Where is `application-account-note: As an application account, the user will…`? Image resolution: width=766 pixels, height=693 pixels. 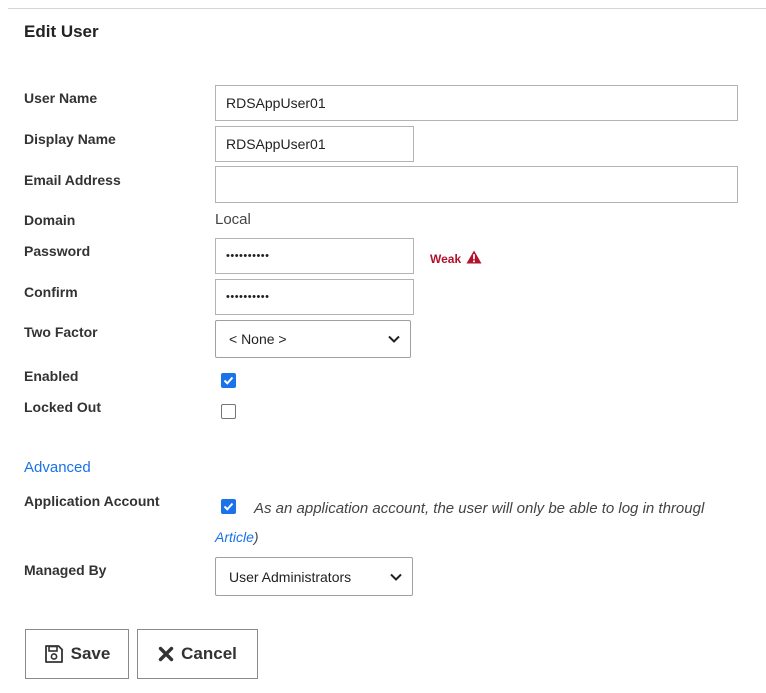 application-account-note: As an application account, the user will… is located at coordinates (479, 508).